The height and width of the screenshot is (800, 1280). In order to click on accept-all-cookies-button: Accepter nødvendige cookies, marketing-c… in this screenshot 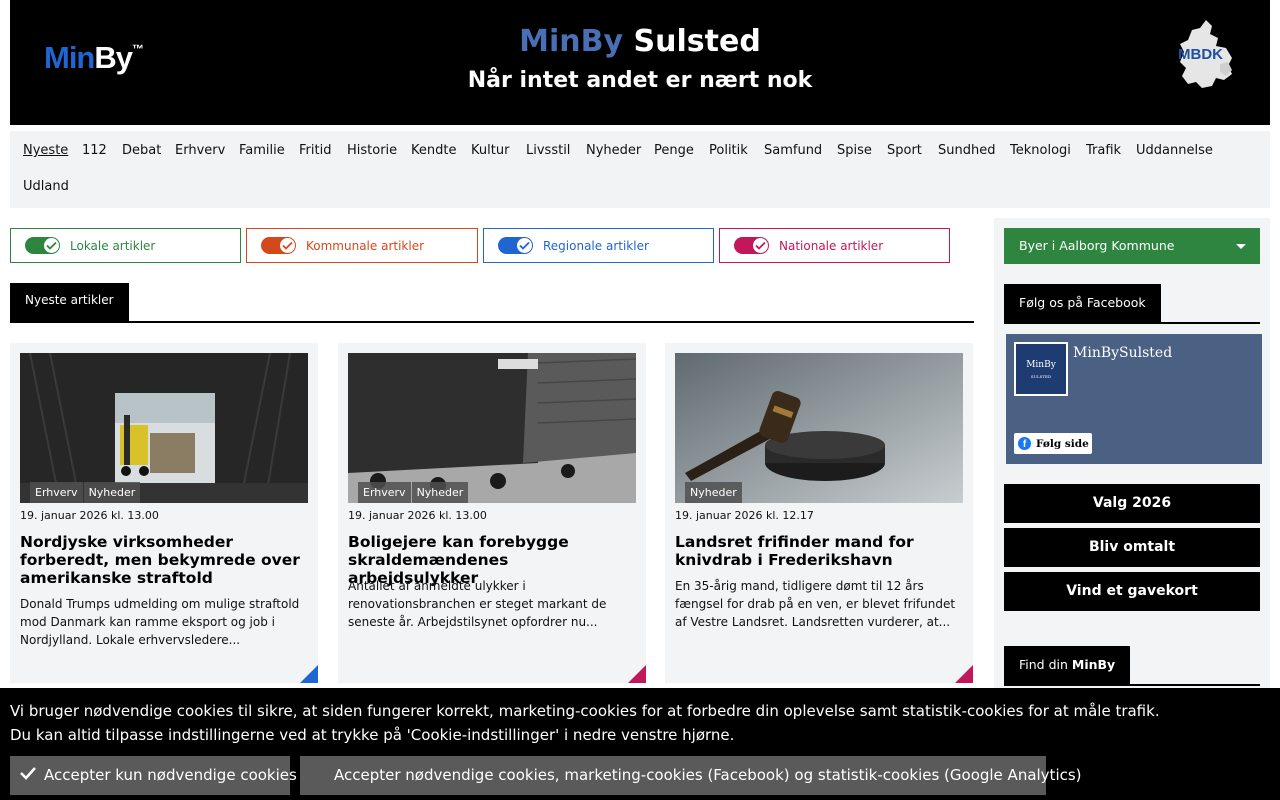, I will do `click(691, 775)`.